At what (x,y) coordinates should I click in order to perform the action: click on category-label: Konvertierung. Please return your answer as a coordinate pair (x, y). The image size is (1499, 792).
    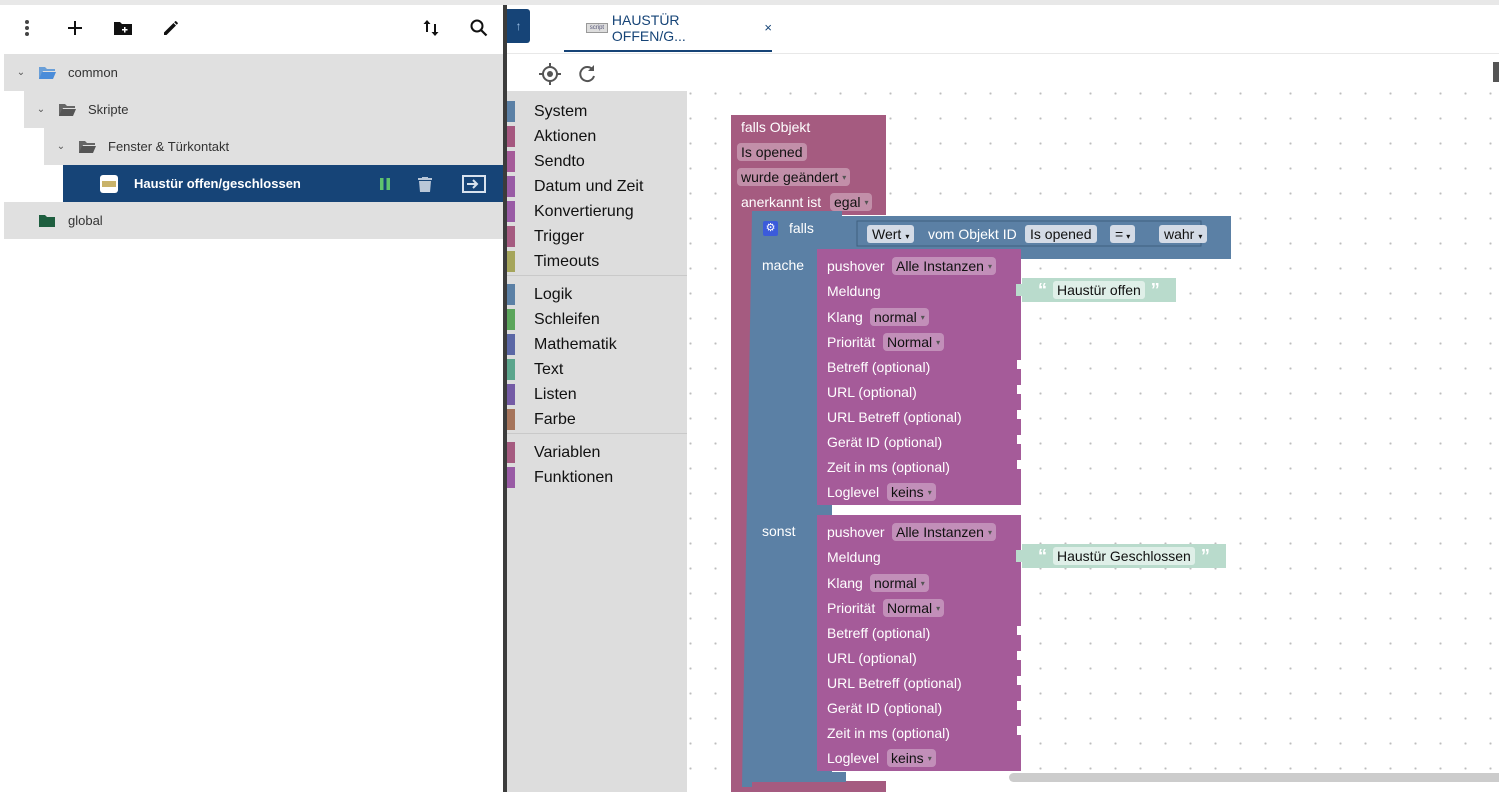
    Looking at the image, I should click on (584, 211).